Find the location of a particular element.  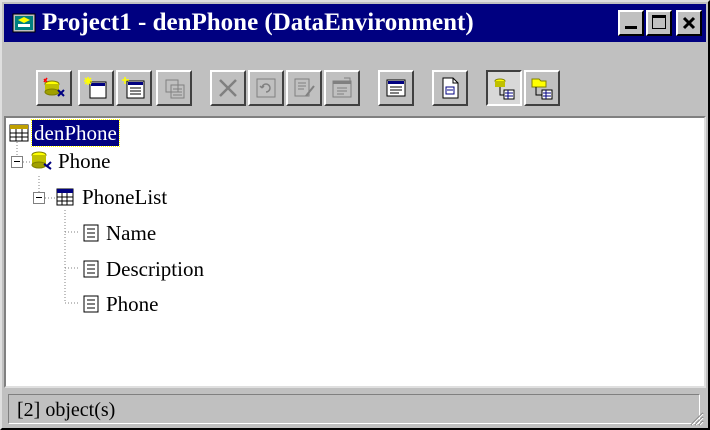

collapse-toggle-phonelist is located at coordinates (39, 198).